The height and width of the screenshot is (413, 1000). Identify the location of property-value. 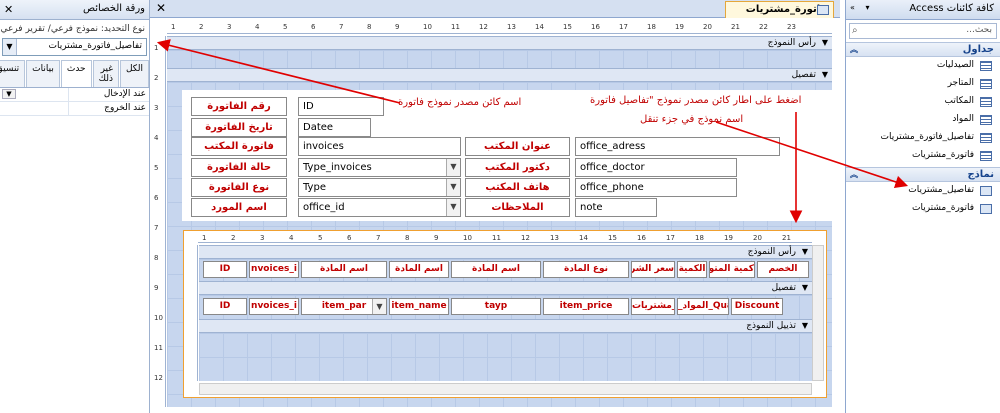
(34, 108).